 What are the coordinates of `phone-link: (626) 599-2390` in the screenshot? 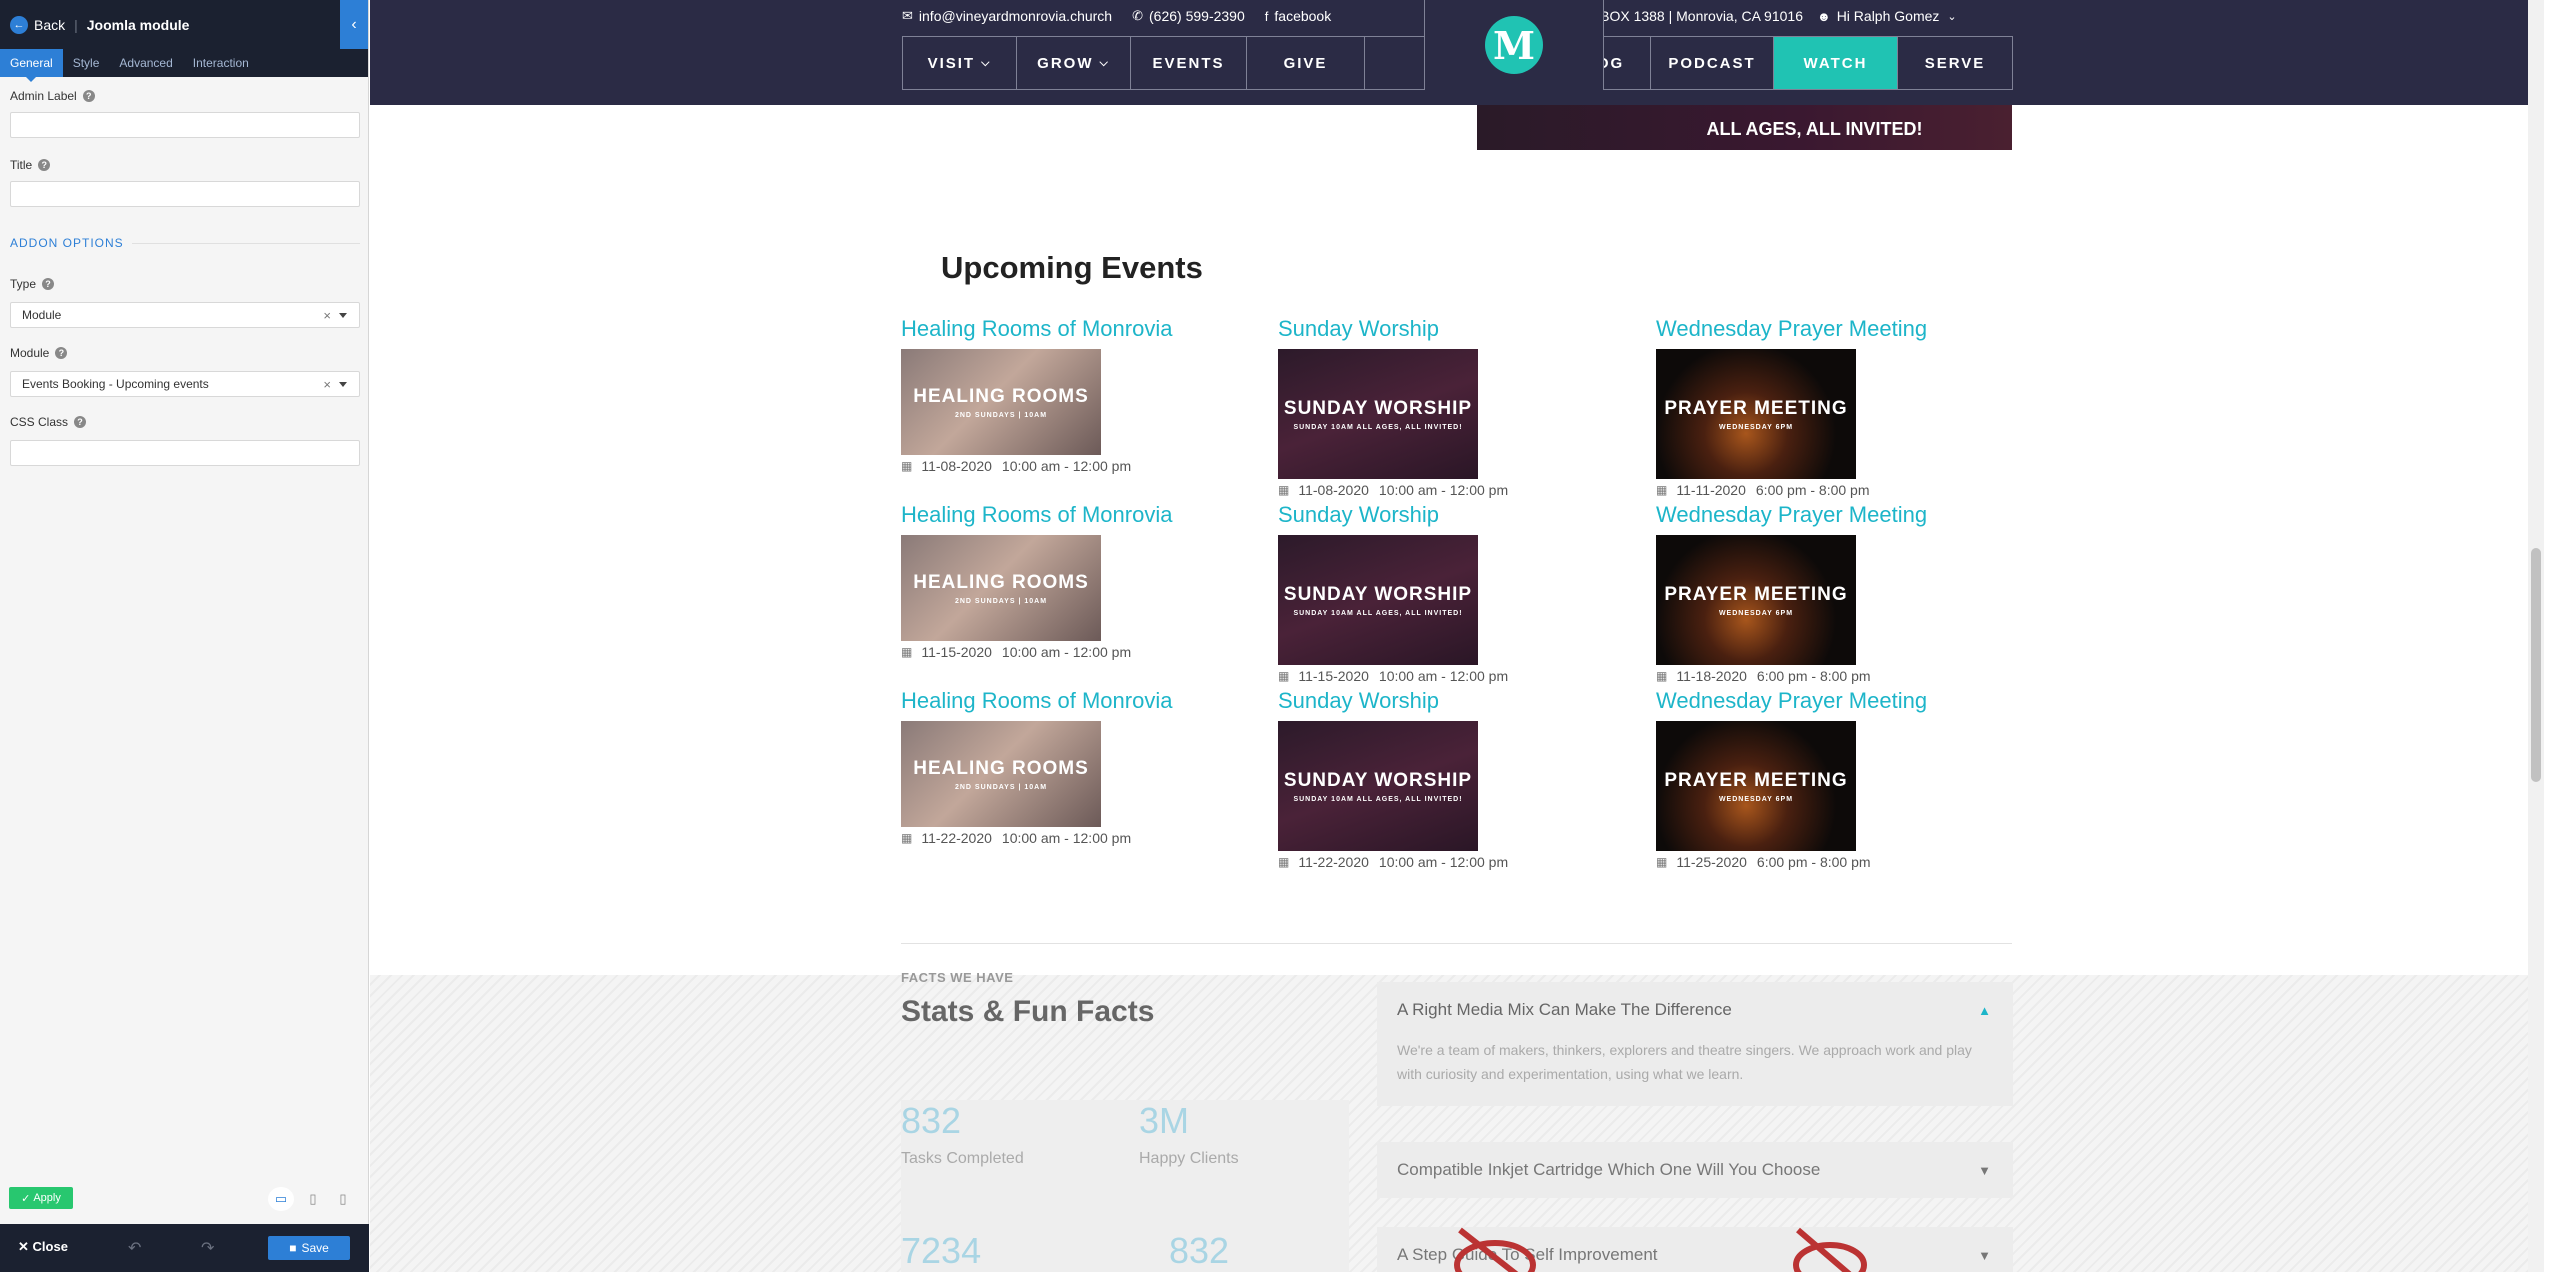 It's located at (1197, 16).